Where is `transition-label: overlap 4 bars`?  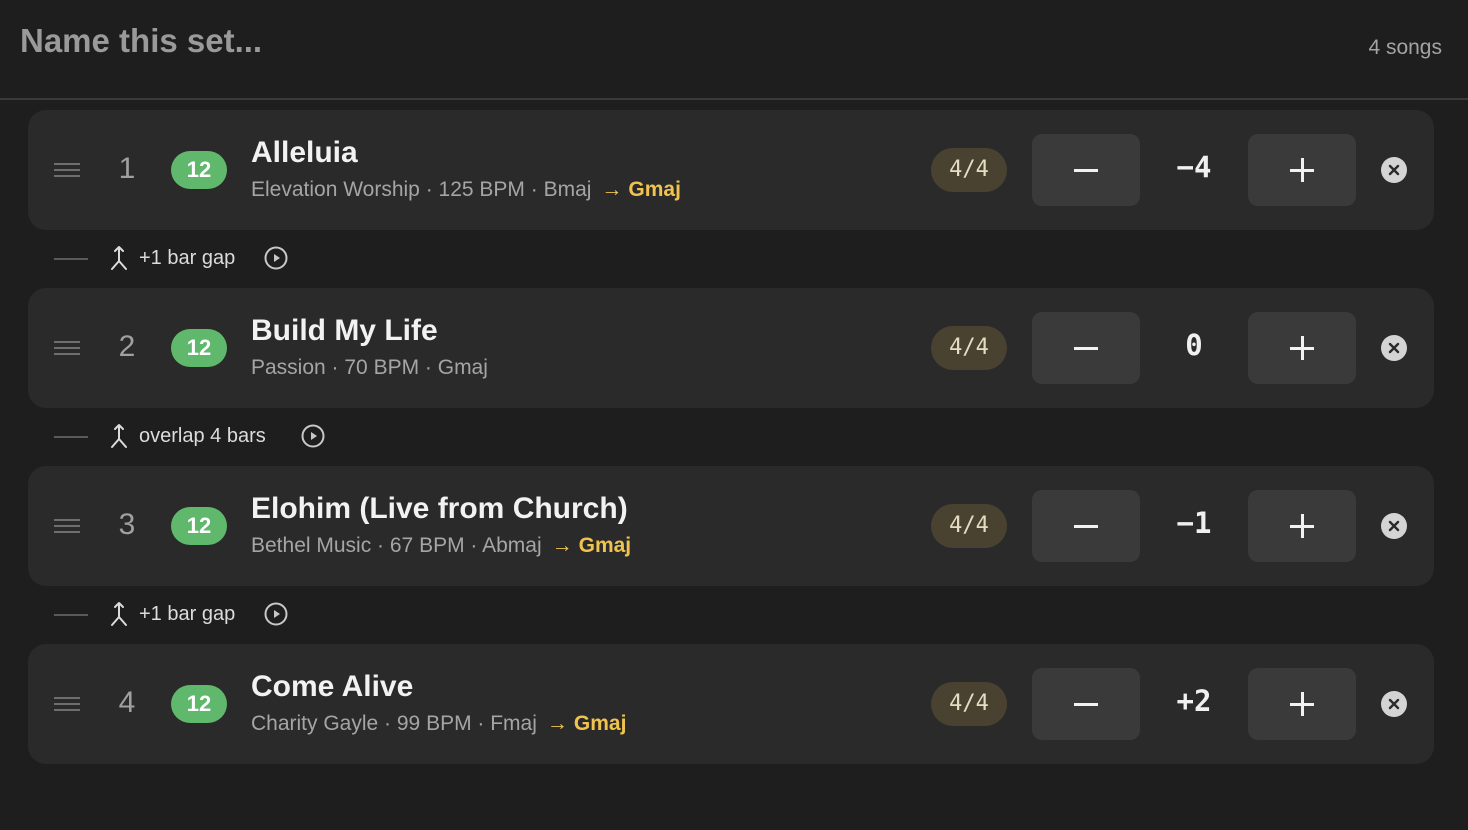
transition-label: overlap 4 bars is located at coordinates (202, 436).